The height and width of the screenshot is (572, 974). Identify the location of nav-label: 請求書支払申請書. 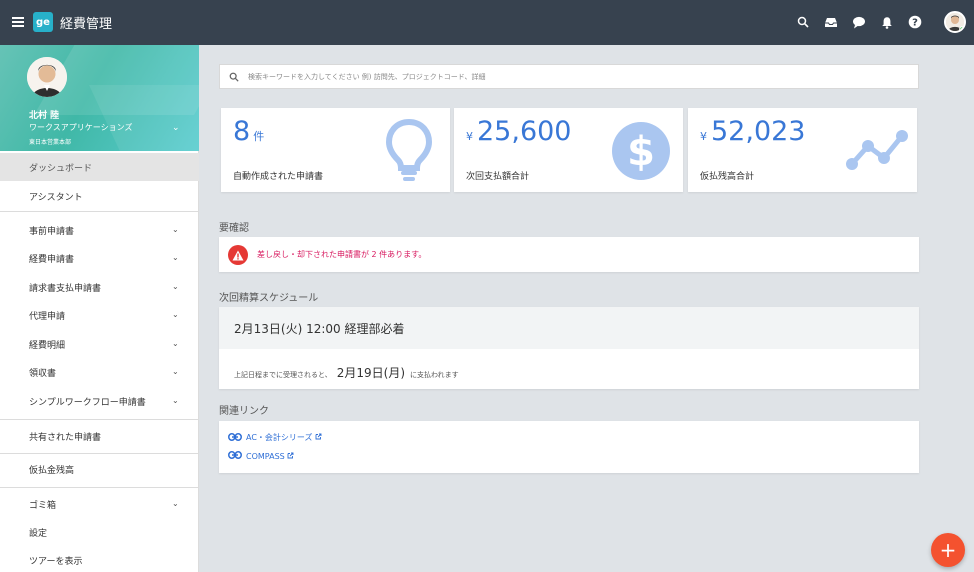
(65, 288).